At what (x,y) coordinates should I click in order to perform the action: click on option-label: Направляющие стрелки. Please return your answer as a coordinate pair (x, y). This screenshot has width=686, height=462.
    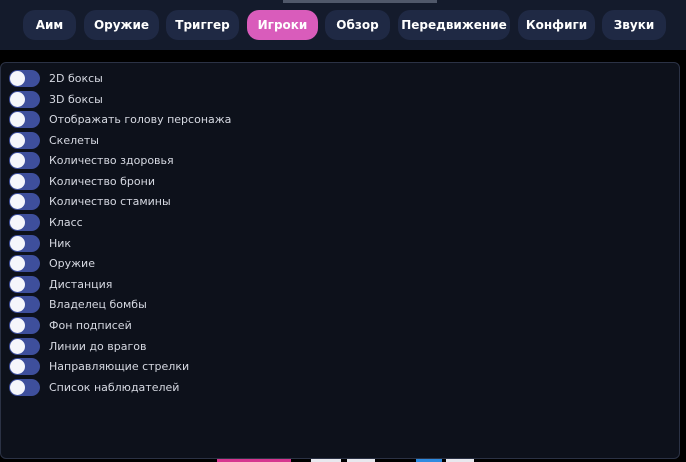
    Looking at the image, I should click on (119, 366).